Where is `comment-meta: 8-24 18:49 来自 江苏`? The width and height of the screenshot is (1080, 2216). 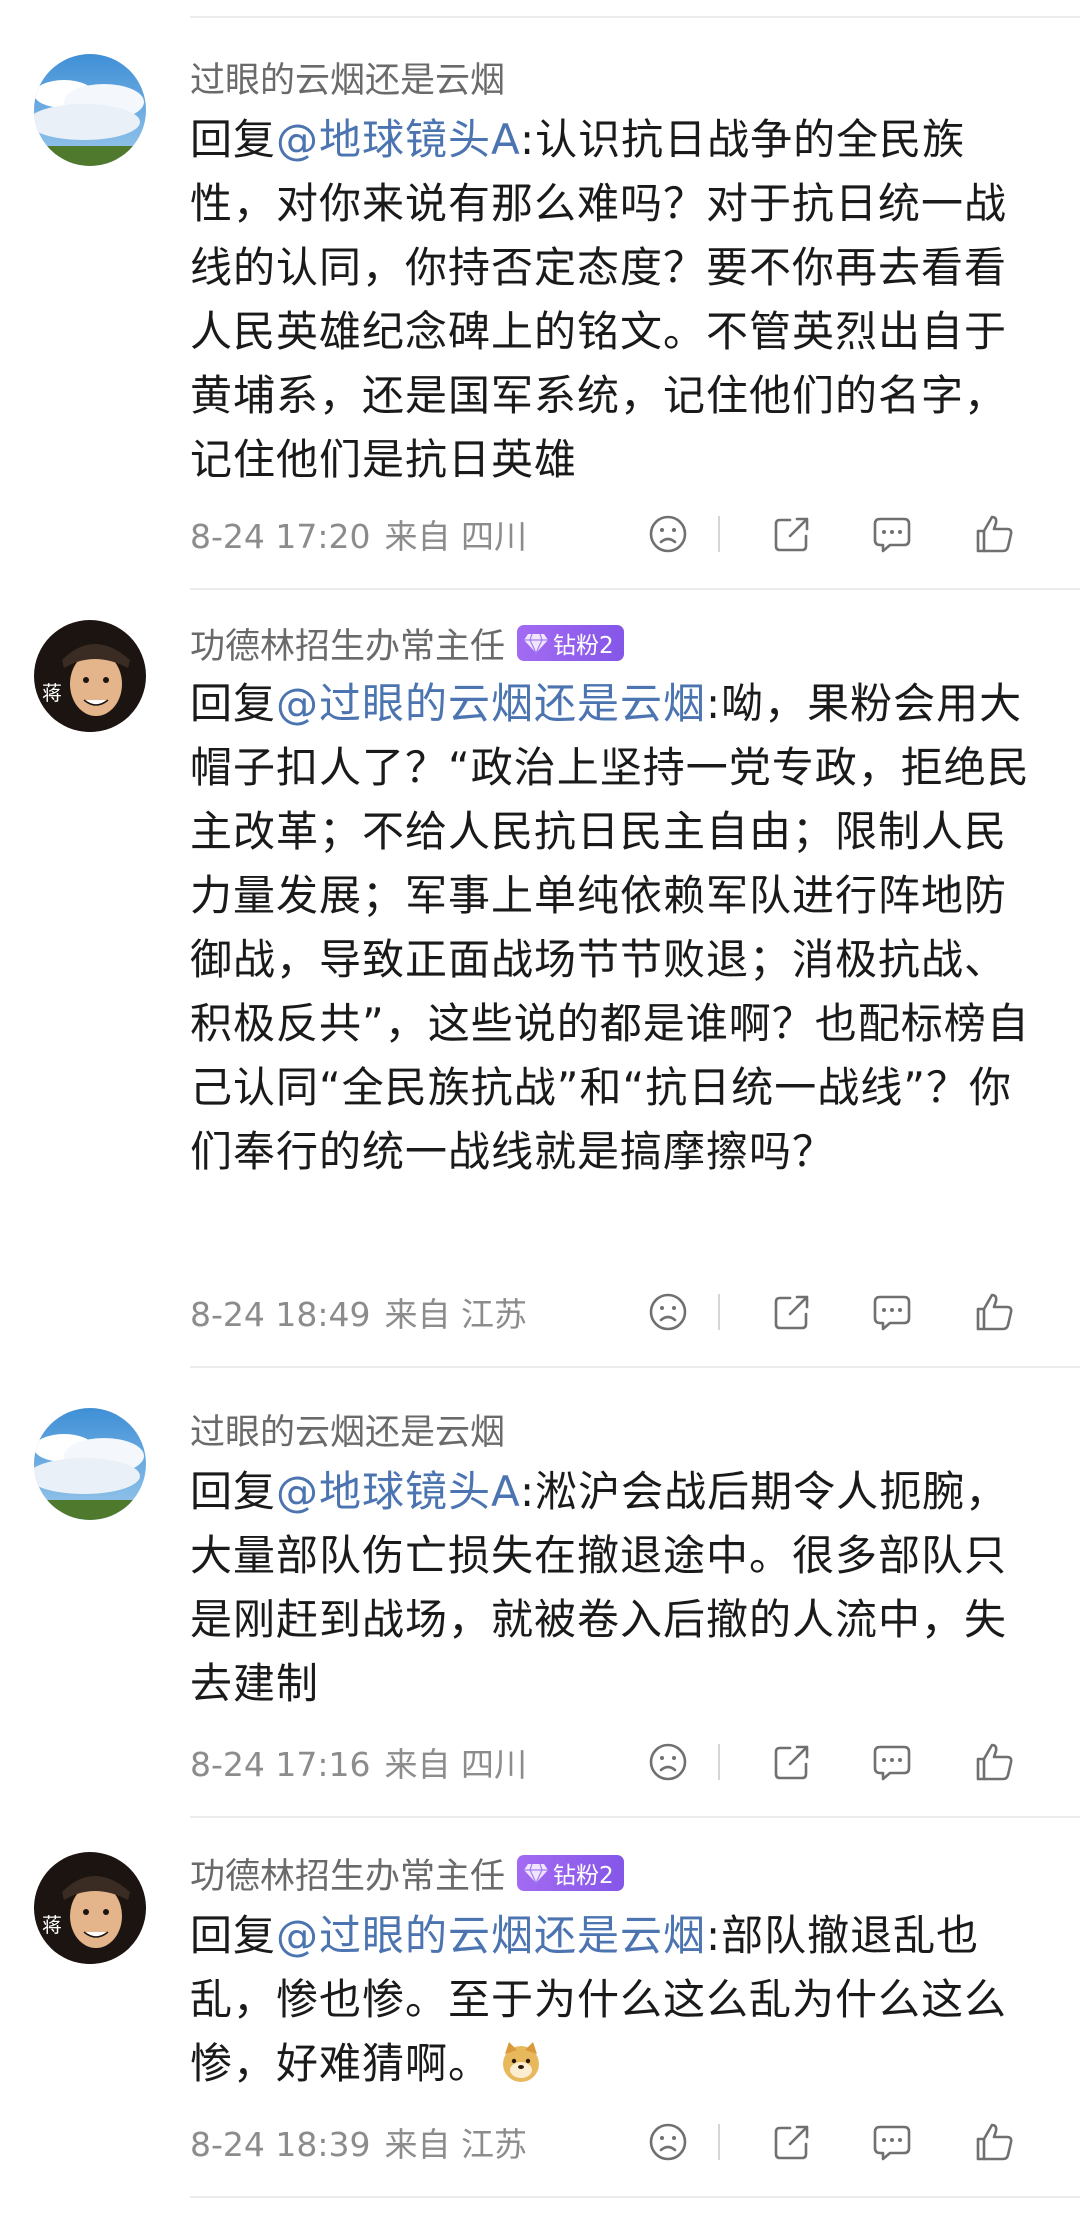 comment-meta: 8-24 18:49 来自 江苏 is located at coordinates (358, 1312).